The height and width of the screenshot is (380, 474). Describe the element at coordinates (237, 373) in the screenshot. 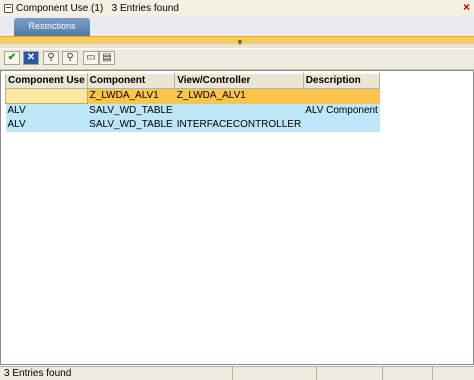

I see `status-bar: 3 Entries found` at that location.